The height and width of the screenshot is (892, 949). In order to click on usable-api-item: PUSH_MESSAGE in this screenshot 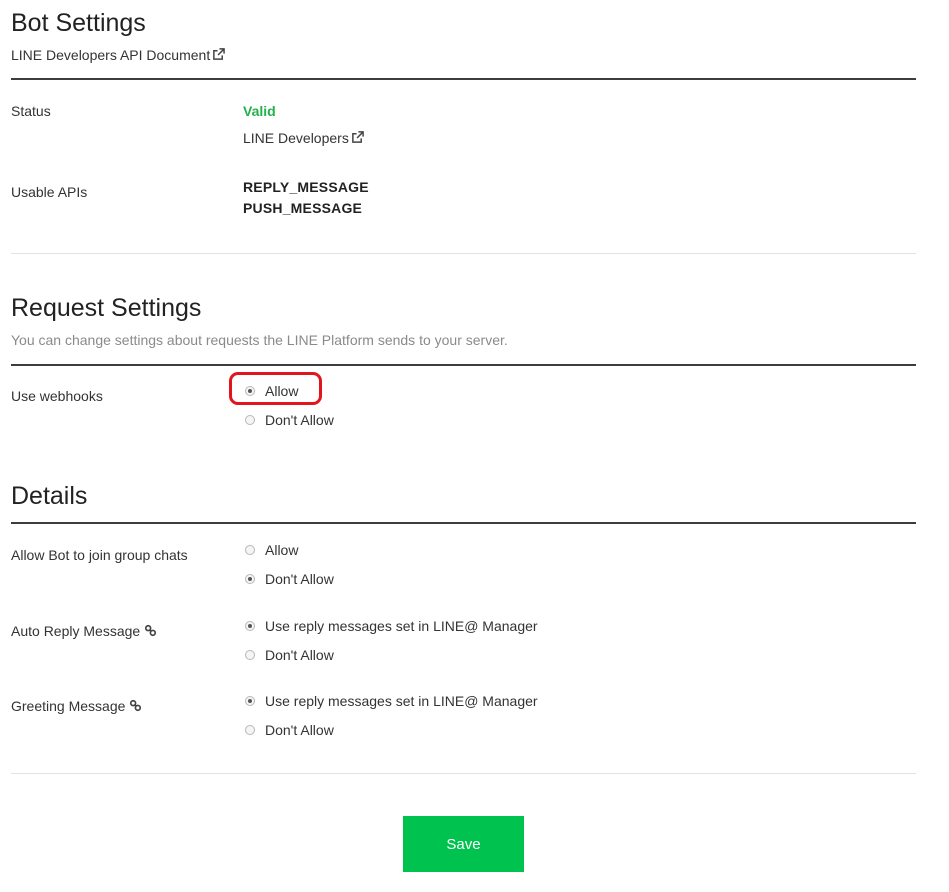, I will do `click(303, 208)`.